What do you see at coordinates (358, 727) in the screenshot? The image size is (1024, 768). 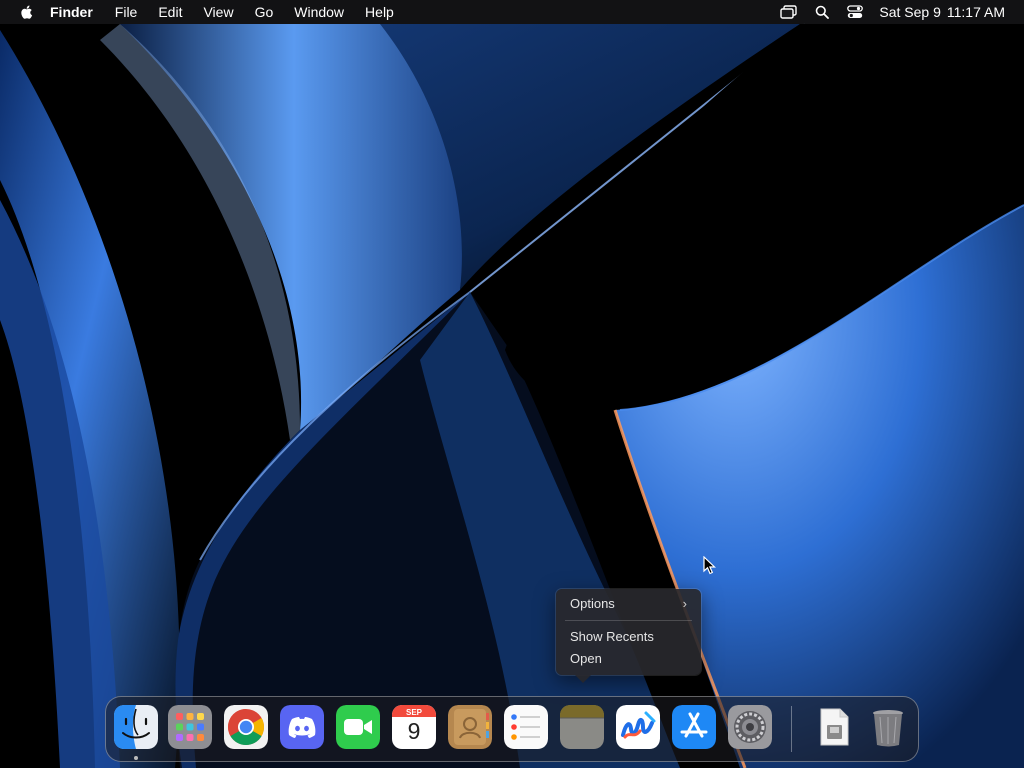 I see `facetime-icon` at bounding box center [358, 727].